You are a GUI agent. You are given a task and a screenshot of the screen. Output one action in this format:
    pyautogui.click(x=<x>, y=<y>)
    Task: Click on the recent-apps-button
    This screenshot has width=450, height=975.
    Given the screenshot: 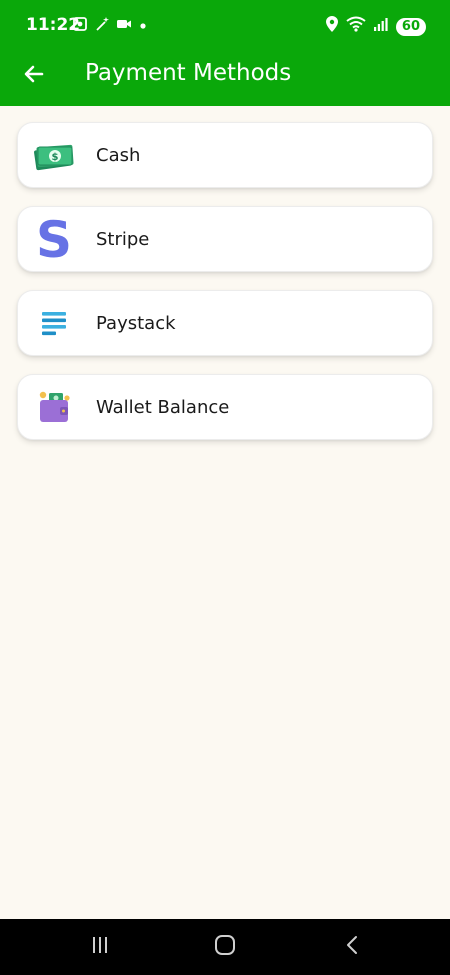 What is the action you would take?
    pyautogui.click(x=100, y=947)
    